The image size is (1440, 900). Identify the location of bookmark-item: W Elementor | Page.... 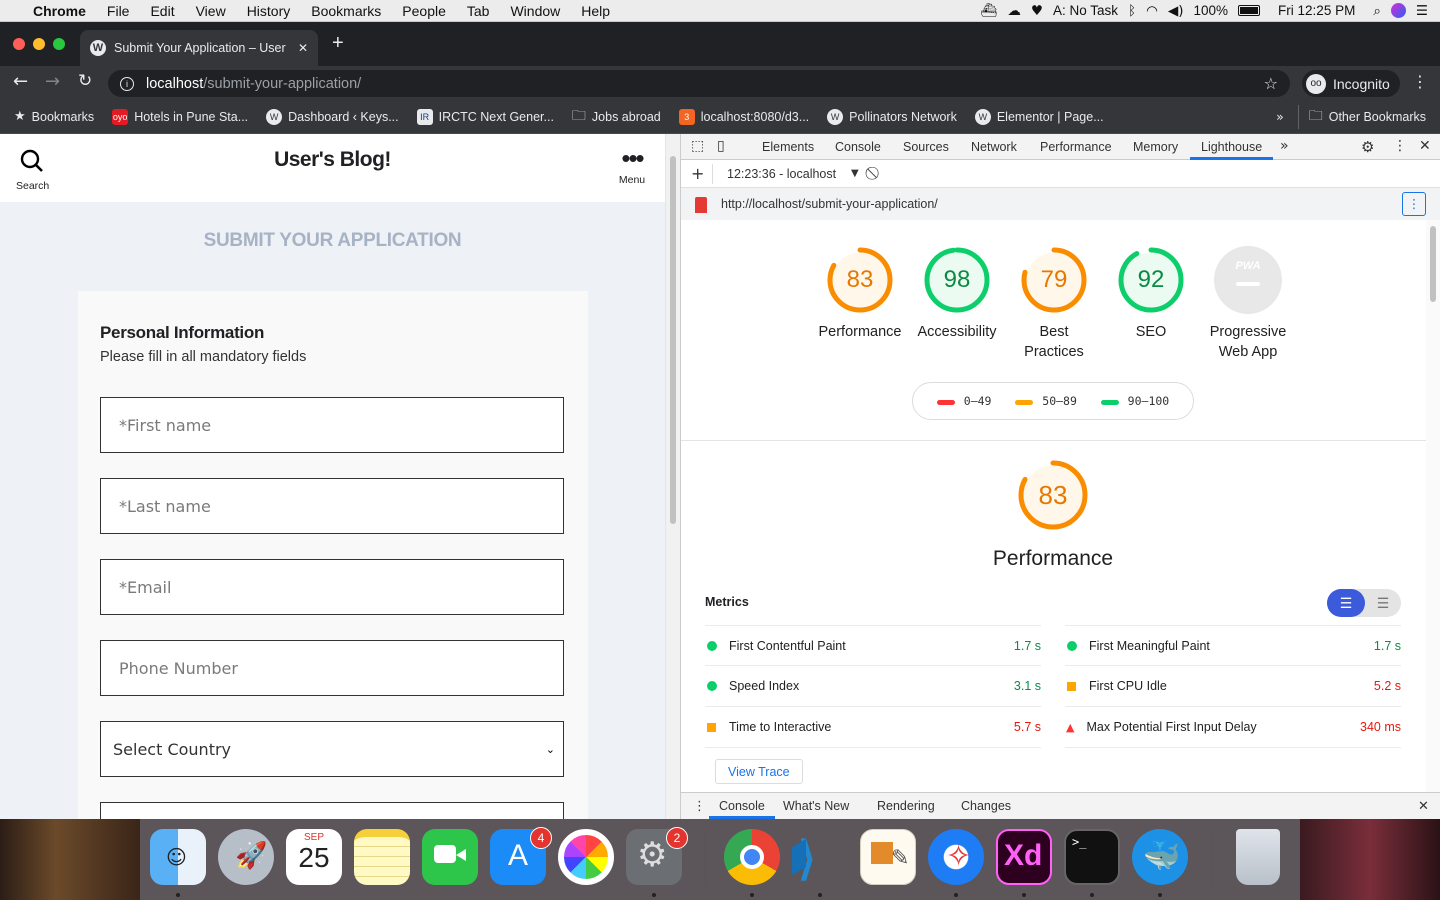
(1039, 116).